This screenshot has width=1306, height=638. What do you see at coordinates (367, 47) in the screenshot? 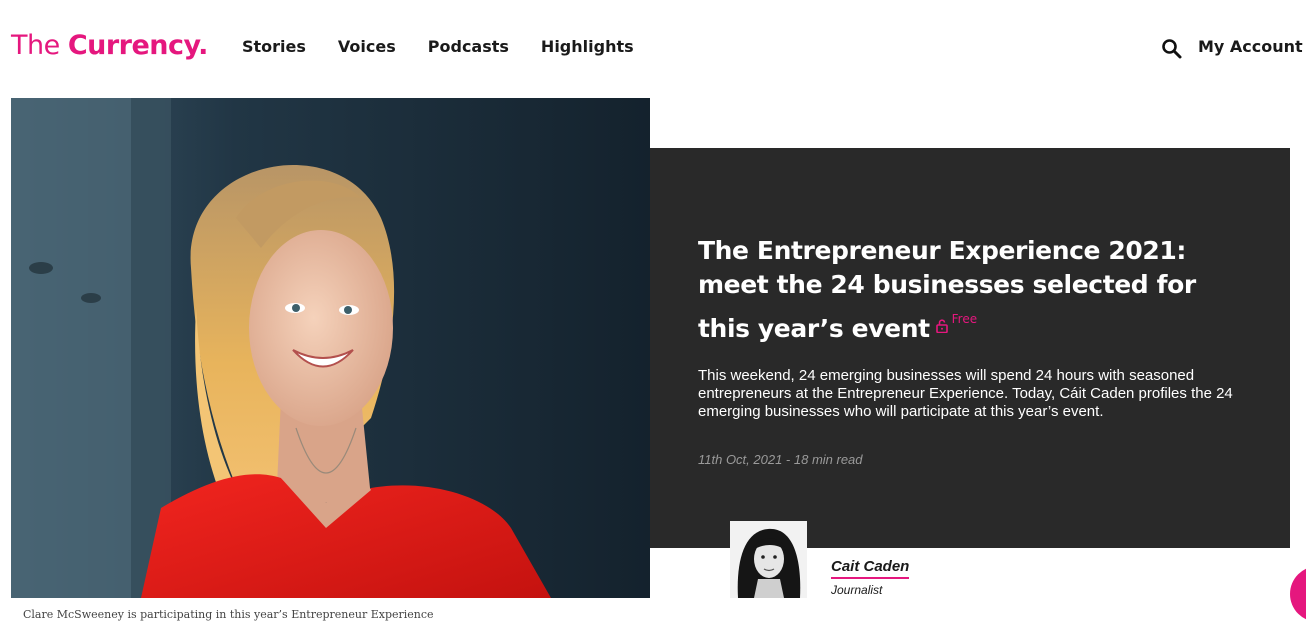
I see `nav-item-voices: Voices` at bounding box center [367, 47].